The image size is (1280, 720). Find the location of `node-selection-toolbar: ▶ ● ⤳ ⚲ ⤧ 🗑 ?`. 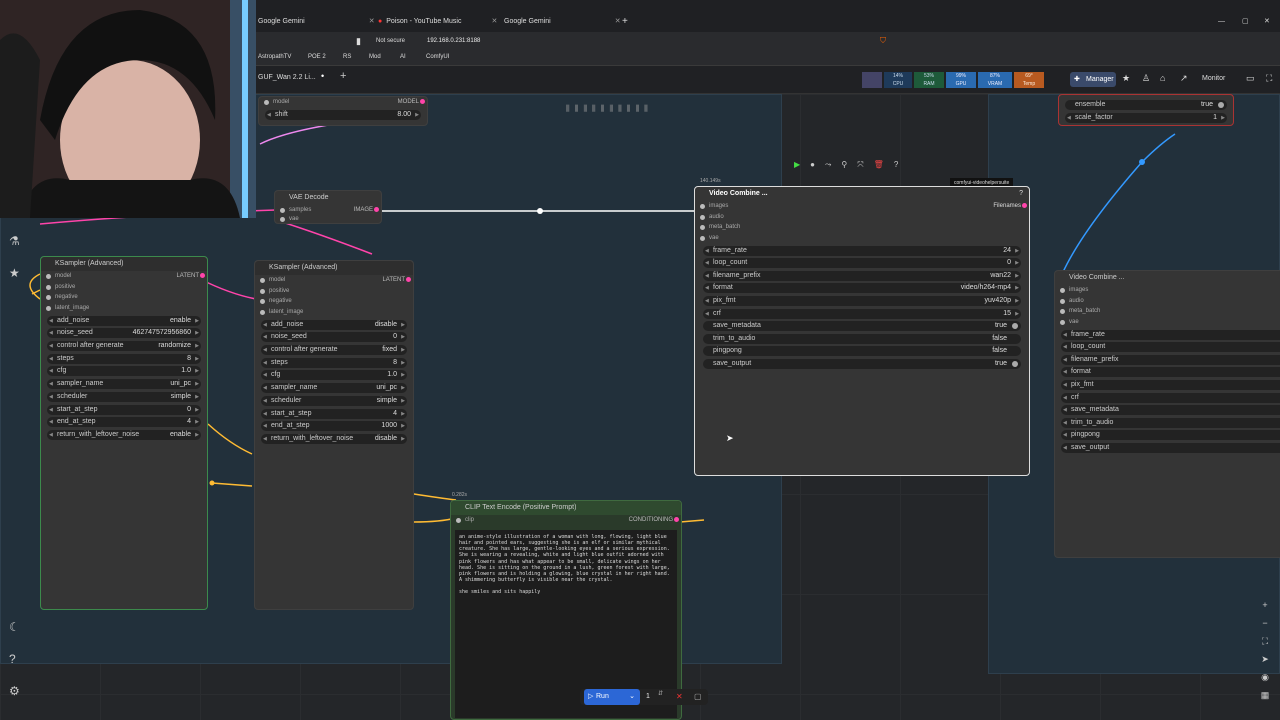

node-selection-toolbar: ▶ ● ⤳ ⚲ ⤧ 🗑 ? is located at coordinates (862, 167).